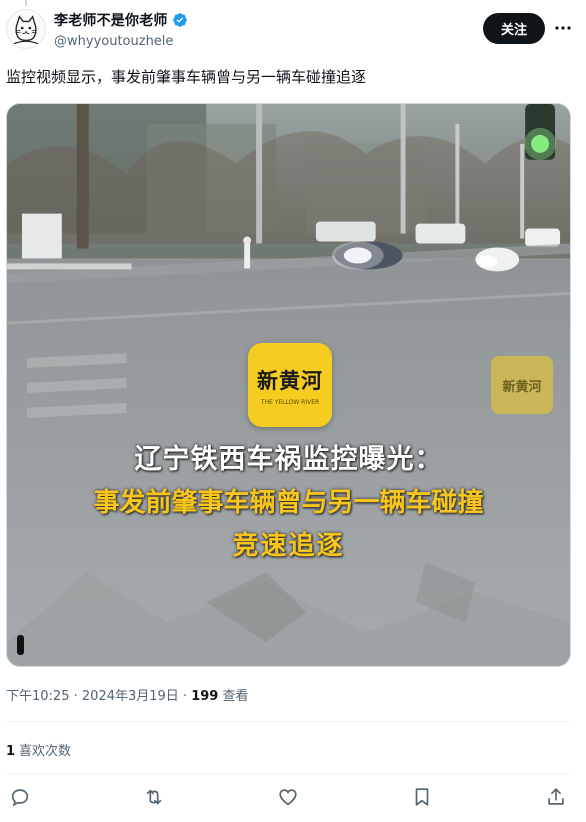 The height and width of the screenshot is (822, 586). What do you see at coordinates (288, 503) in the screenshot?
I see `video-caption-line2: 事发前肇事车辆曾与另一辆车碰撞` at bounding box center [288, 503].